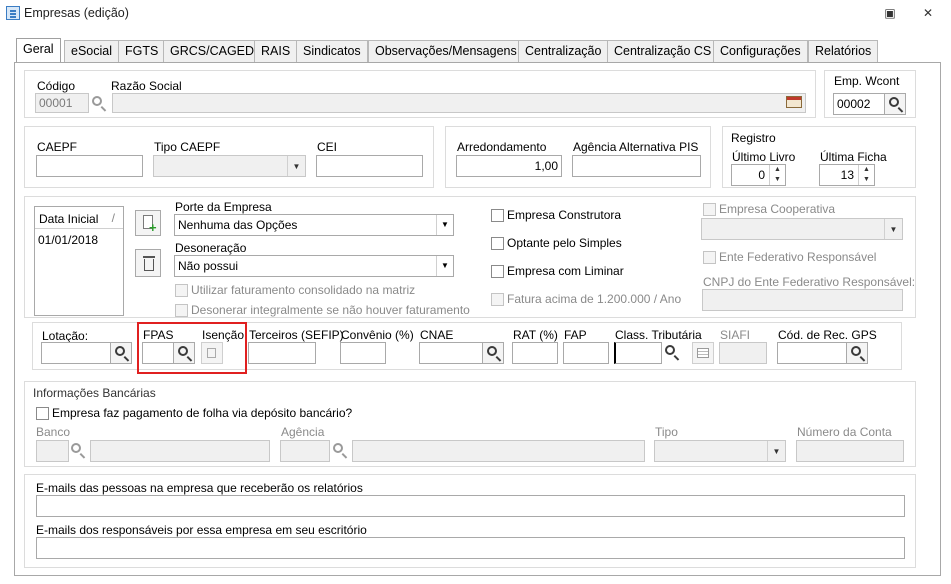 This screenshot has width=951, height=584. What do you see at coordinates (148, 223) in the screenshot?
I see `add-document-button: +` at bounding box center [148, 223].